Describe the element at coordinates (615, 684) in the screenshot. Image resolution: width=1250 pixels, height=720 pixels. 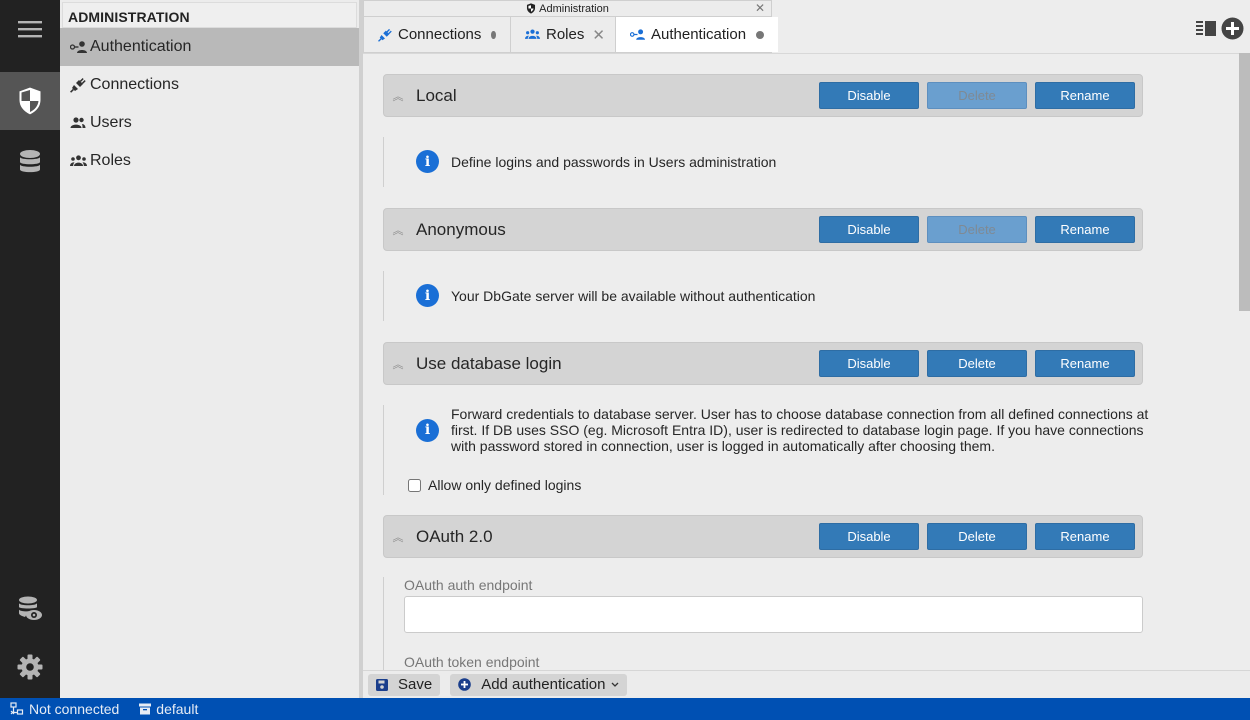
I see `chevron-down-icon` at that location.